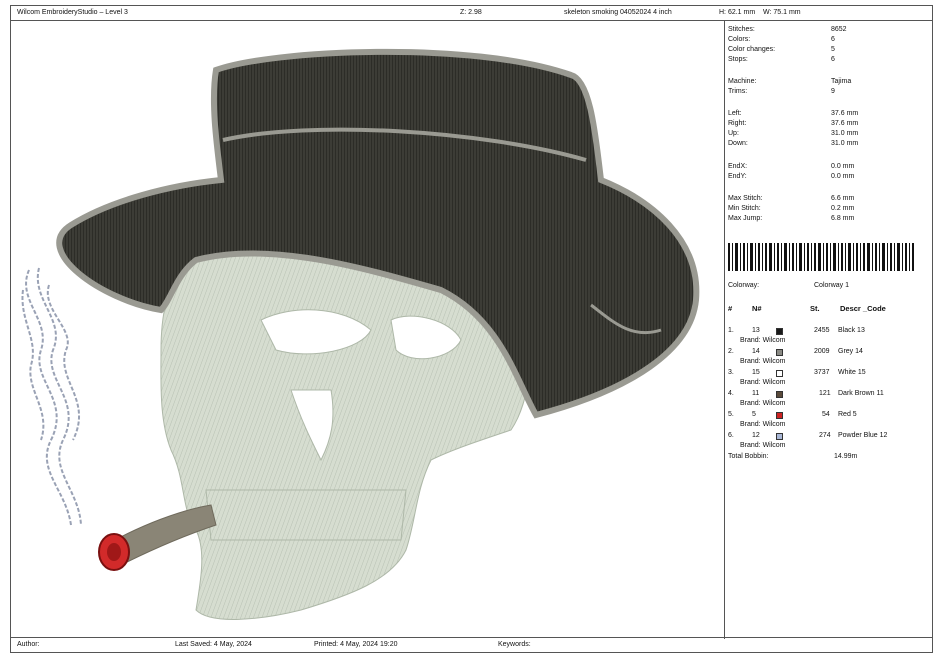  I want to click on design-height: H: 62.1 mm, so click(737, 12).